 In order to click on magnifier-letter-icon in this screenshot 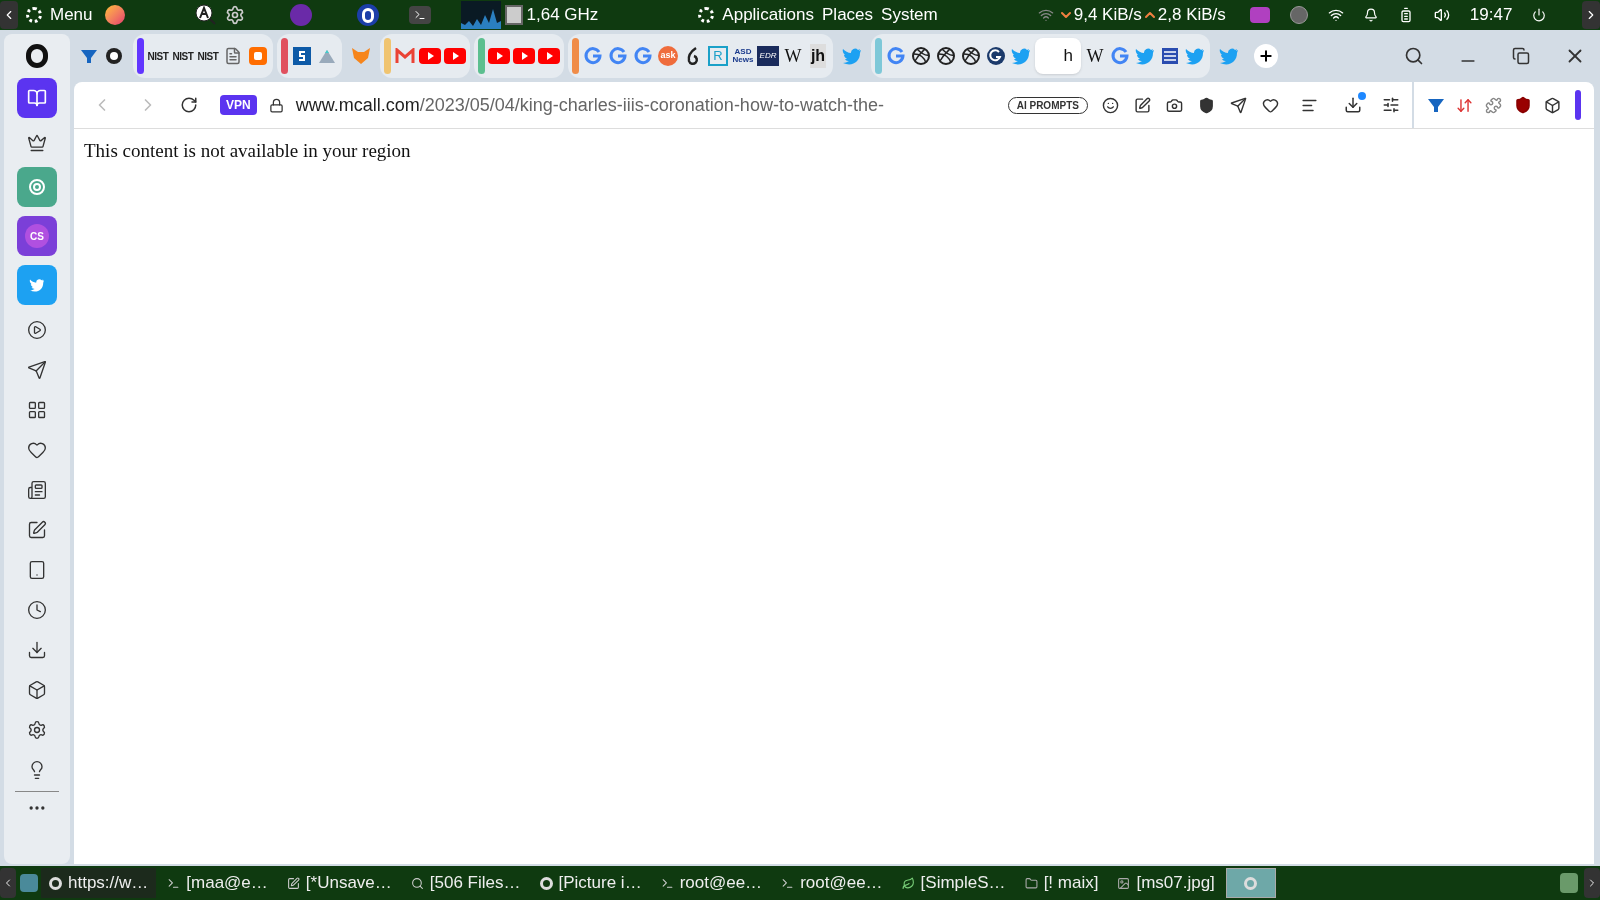, I will do `click(205, 15)`.